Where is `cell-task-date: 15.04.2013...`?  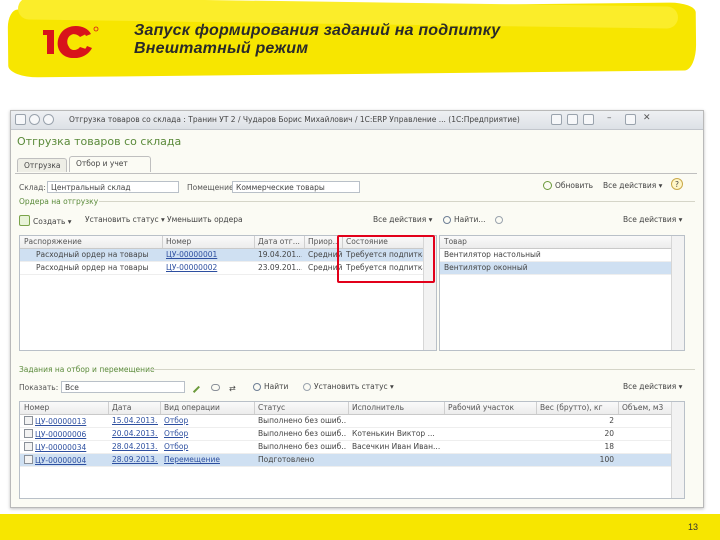
cell-task-date: 15.04.2013... is located at coordinates (135, 420).